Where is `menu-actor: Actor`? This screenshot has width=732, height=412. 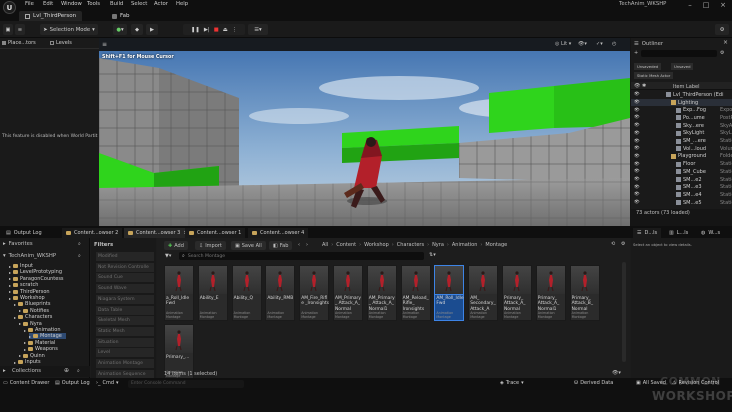
menu-actor: Actor is located at coordinates (161, 4).